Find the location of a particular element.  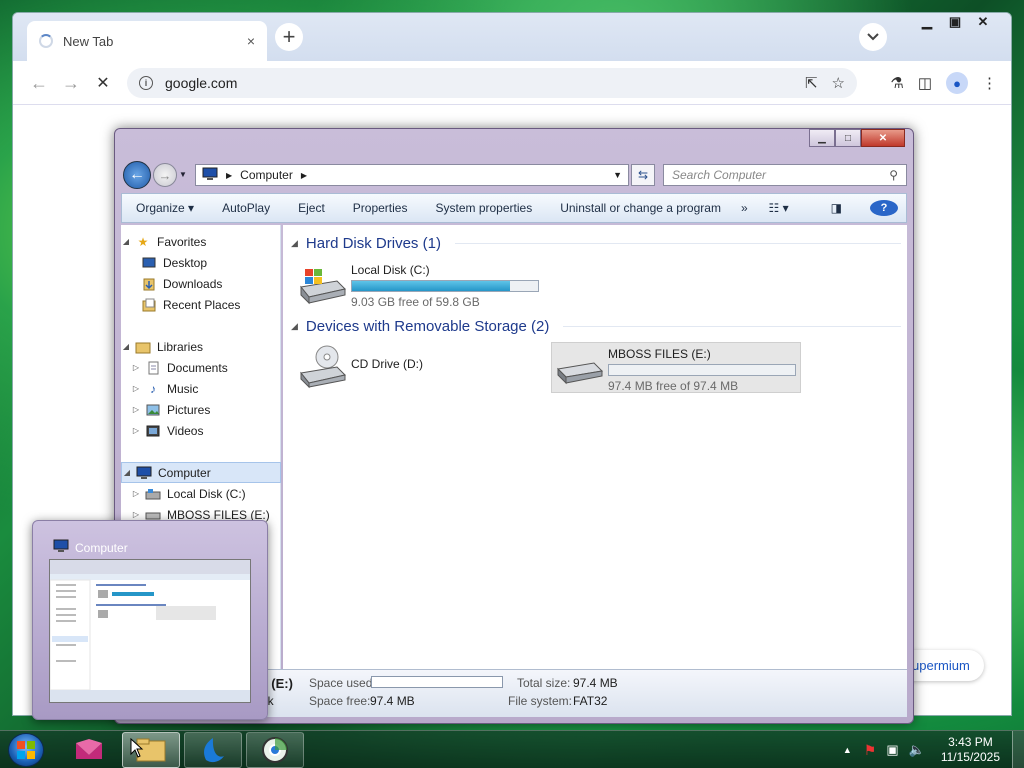

star-icon: ★ is located at coordinates (143, 241).